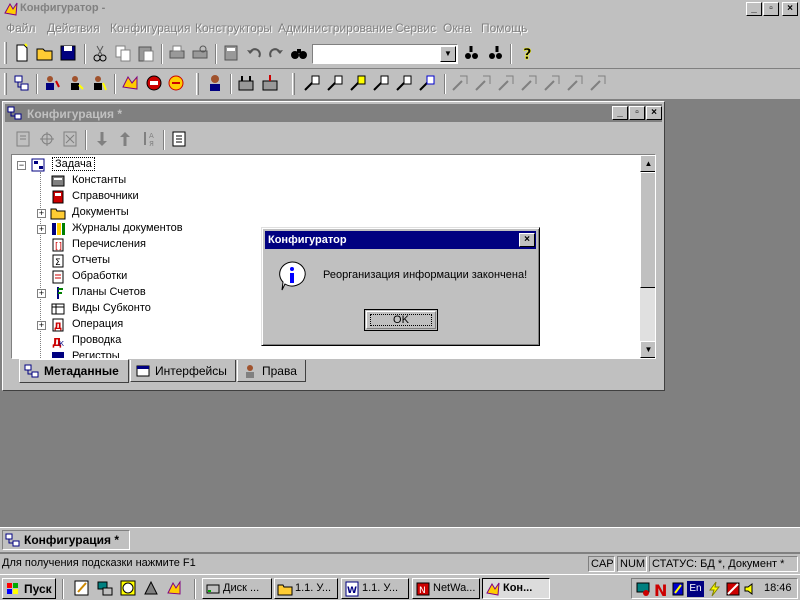  What do you see at coordinates (400, 240) in the screenshot?
I see `dialog-titlebar: Конфигуратор ×` at bounding box center [400, 240].